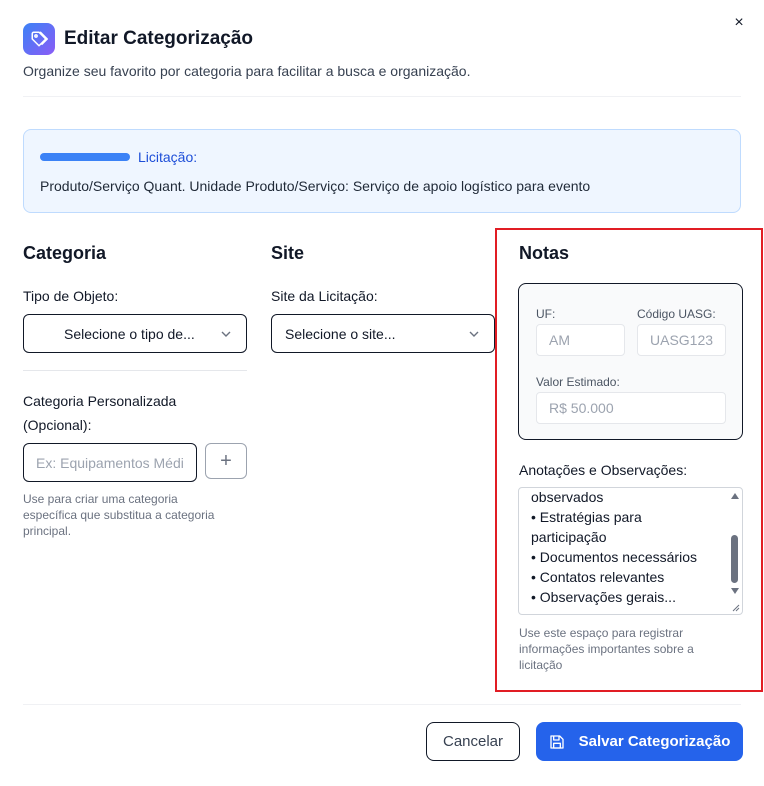  I want to click on site-title: Site, so click(288, 253).